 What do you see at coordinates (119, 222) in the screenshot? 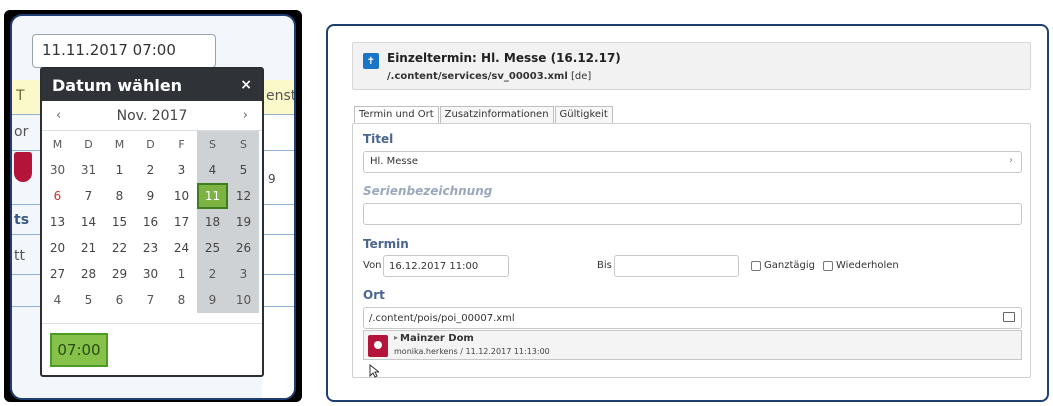
I see `calendar-day: 15` at bounding box center [119, 222].